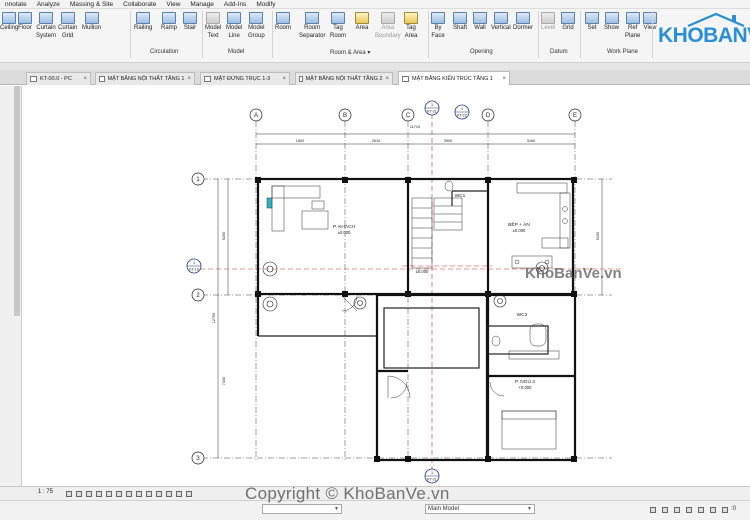 Image resolution: width=750 pixels, height=520 pixels. Describe the element at coordinates (480, 509) in the screenshot. I see `model-dropdown: Main Model ▼` at that location.